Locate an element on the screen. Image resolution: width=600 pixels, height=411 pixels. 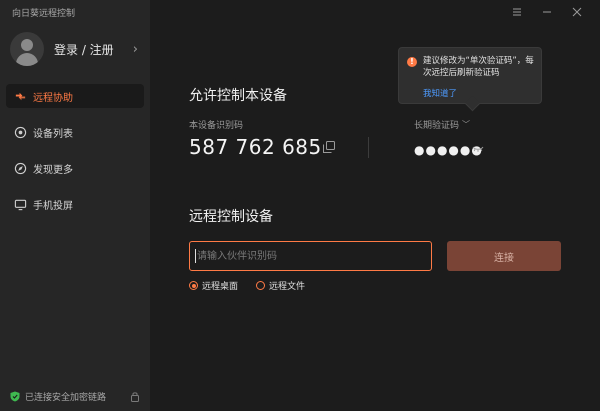
password-type-dropdown: 长期验证码 ﹀ is located at coordinates (442, 124).